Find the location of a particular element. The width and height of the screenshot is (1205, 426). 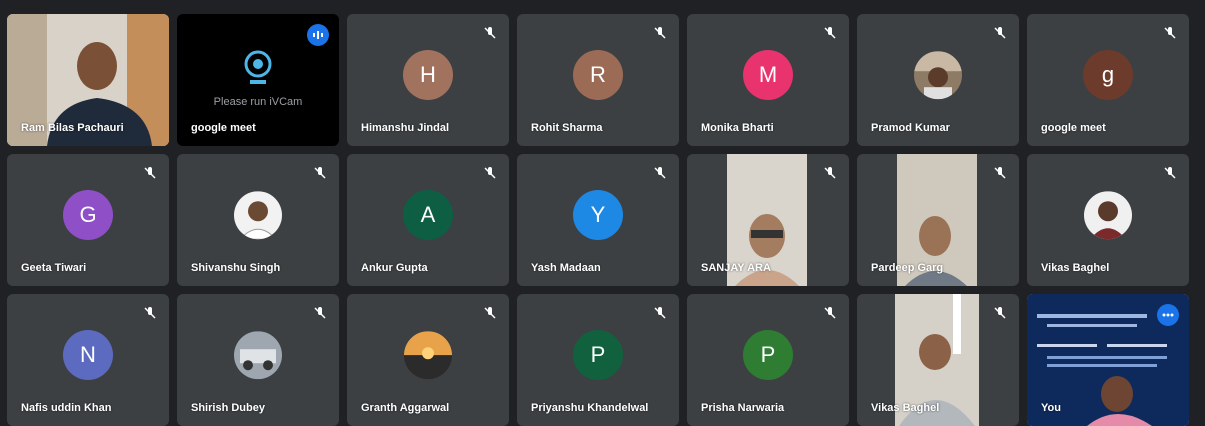

avatar: g is located at coordinates (1108, 75).